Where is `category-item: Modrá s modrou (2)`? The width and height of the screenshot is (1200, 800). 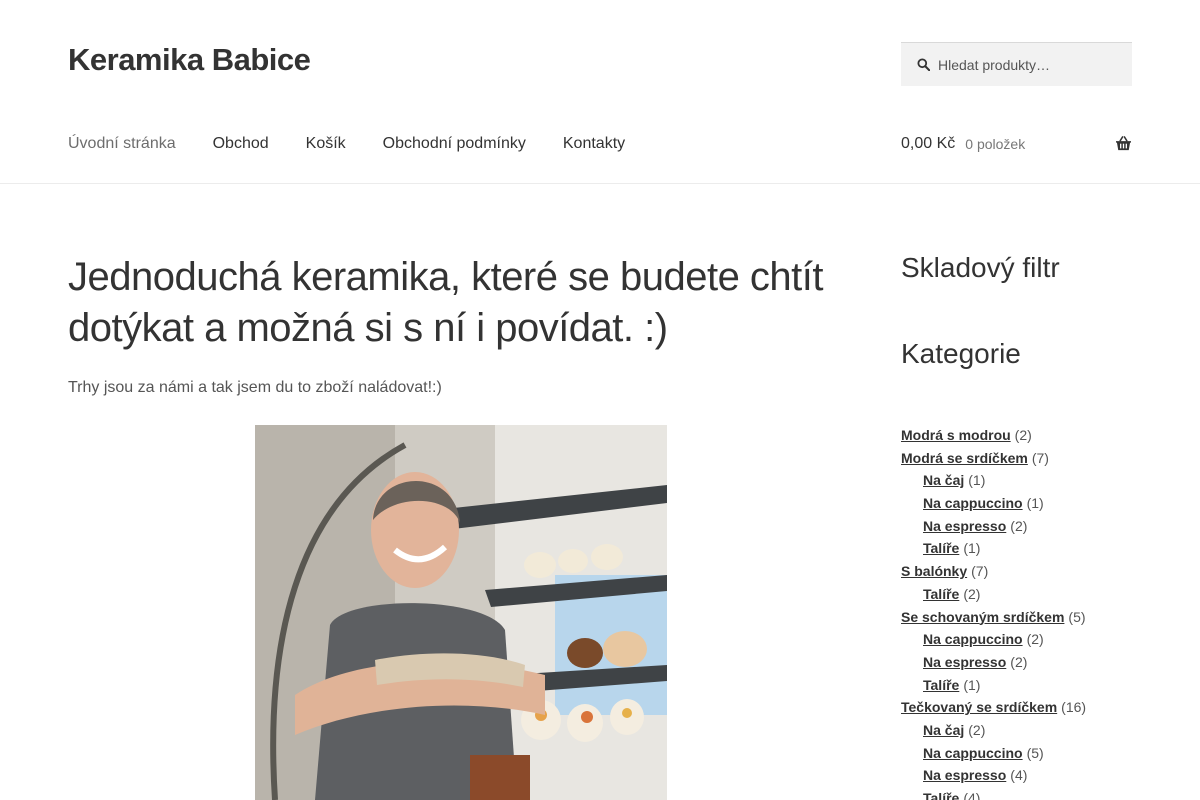
category-item: Modrá s modrou (2) is located at coordinates (993, 435).